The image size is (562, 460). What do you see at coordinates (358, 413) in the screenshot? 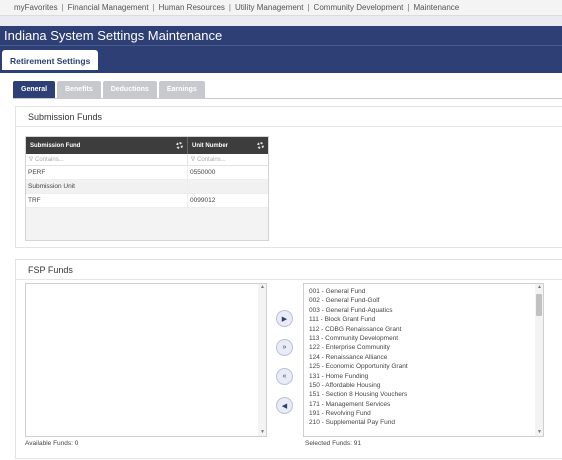
I see `list-item: 191 - Revolving Fund` at bounding box center [358, 413].